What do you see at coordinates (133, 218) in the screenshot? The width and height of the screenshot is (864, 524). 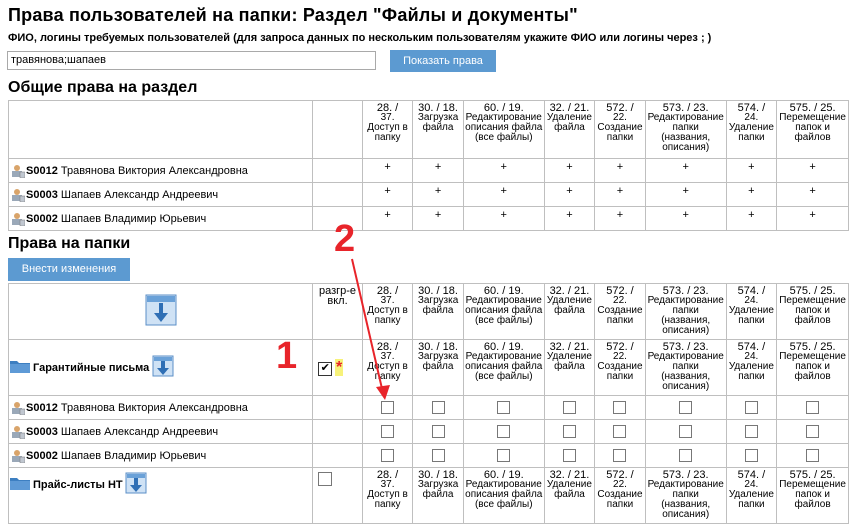 I see `user-name: Шапаев Владимир Юрьевич` at bounding box center [133, 218].